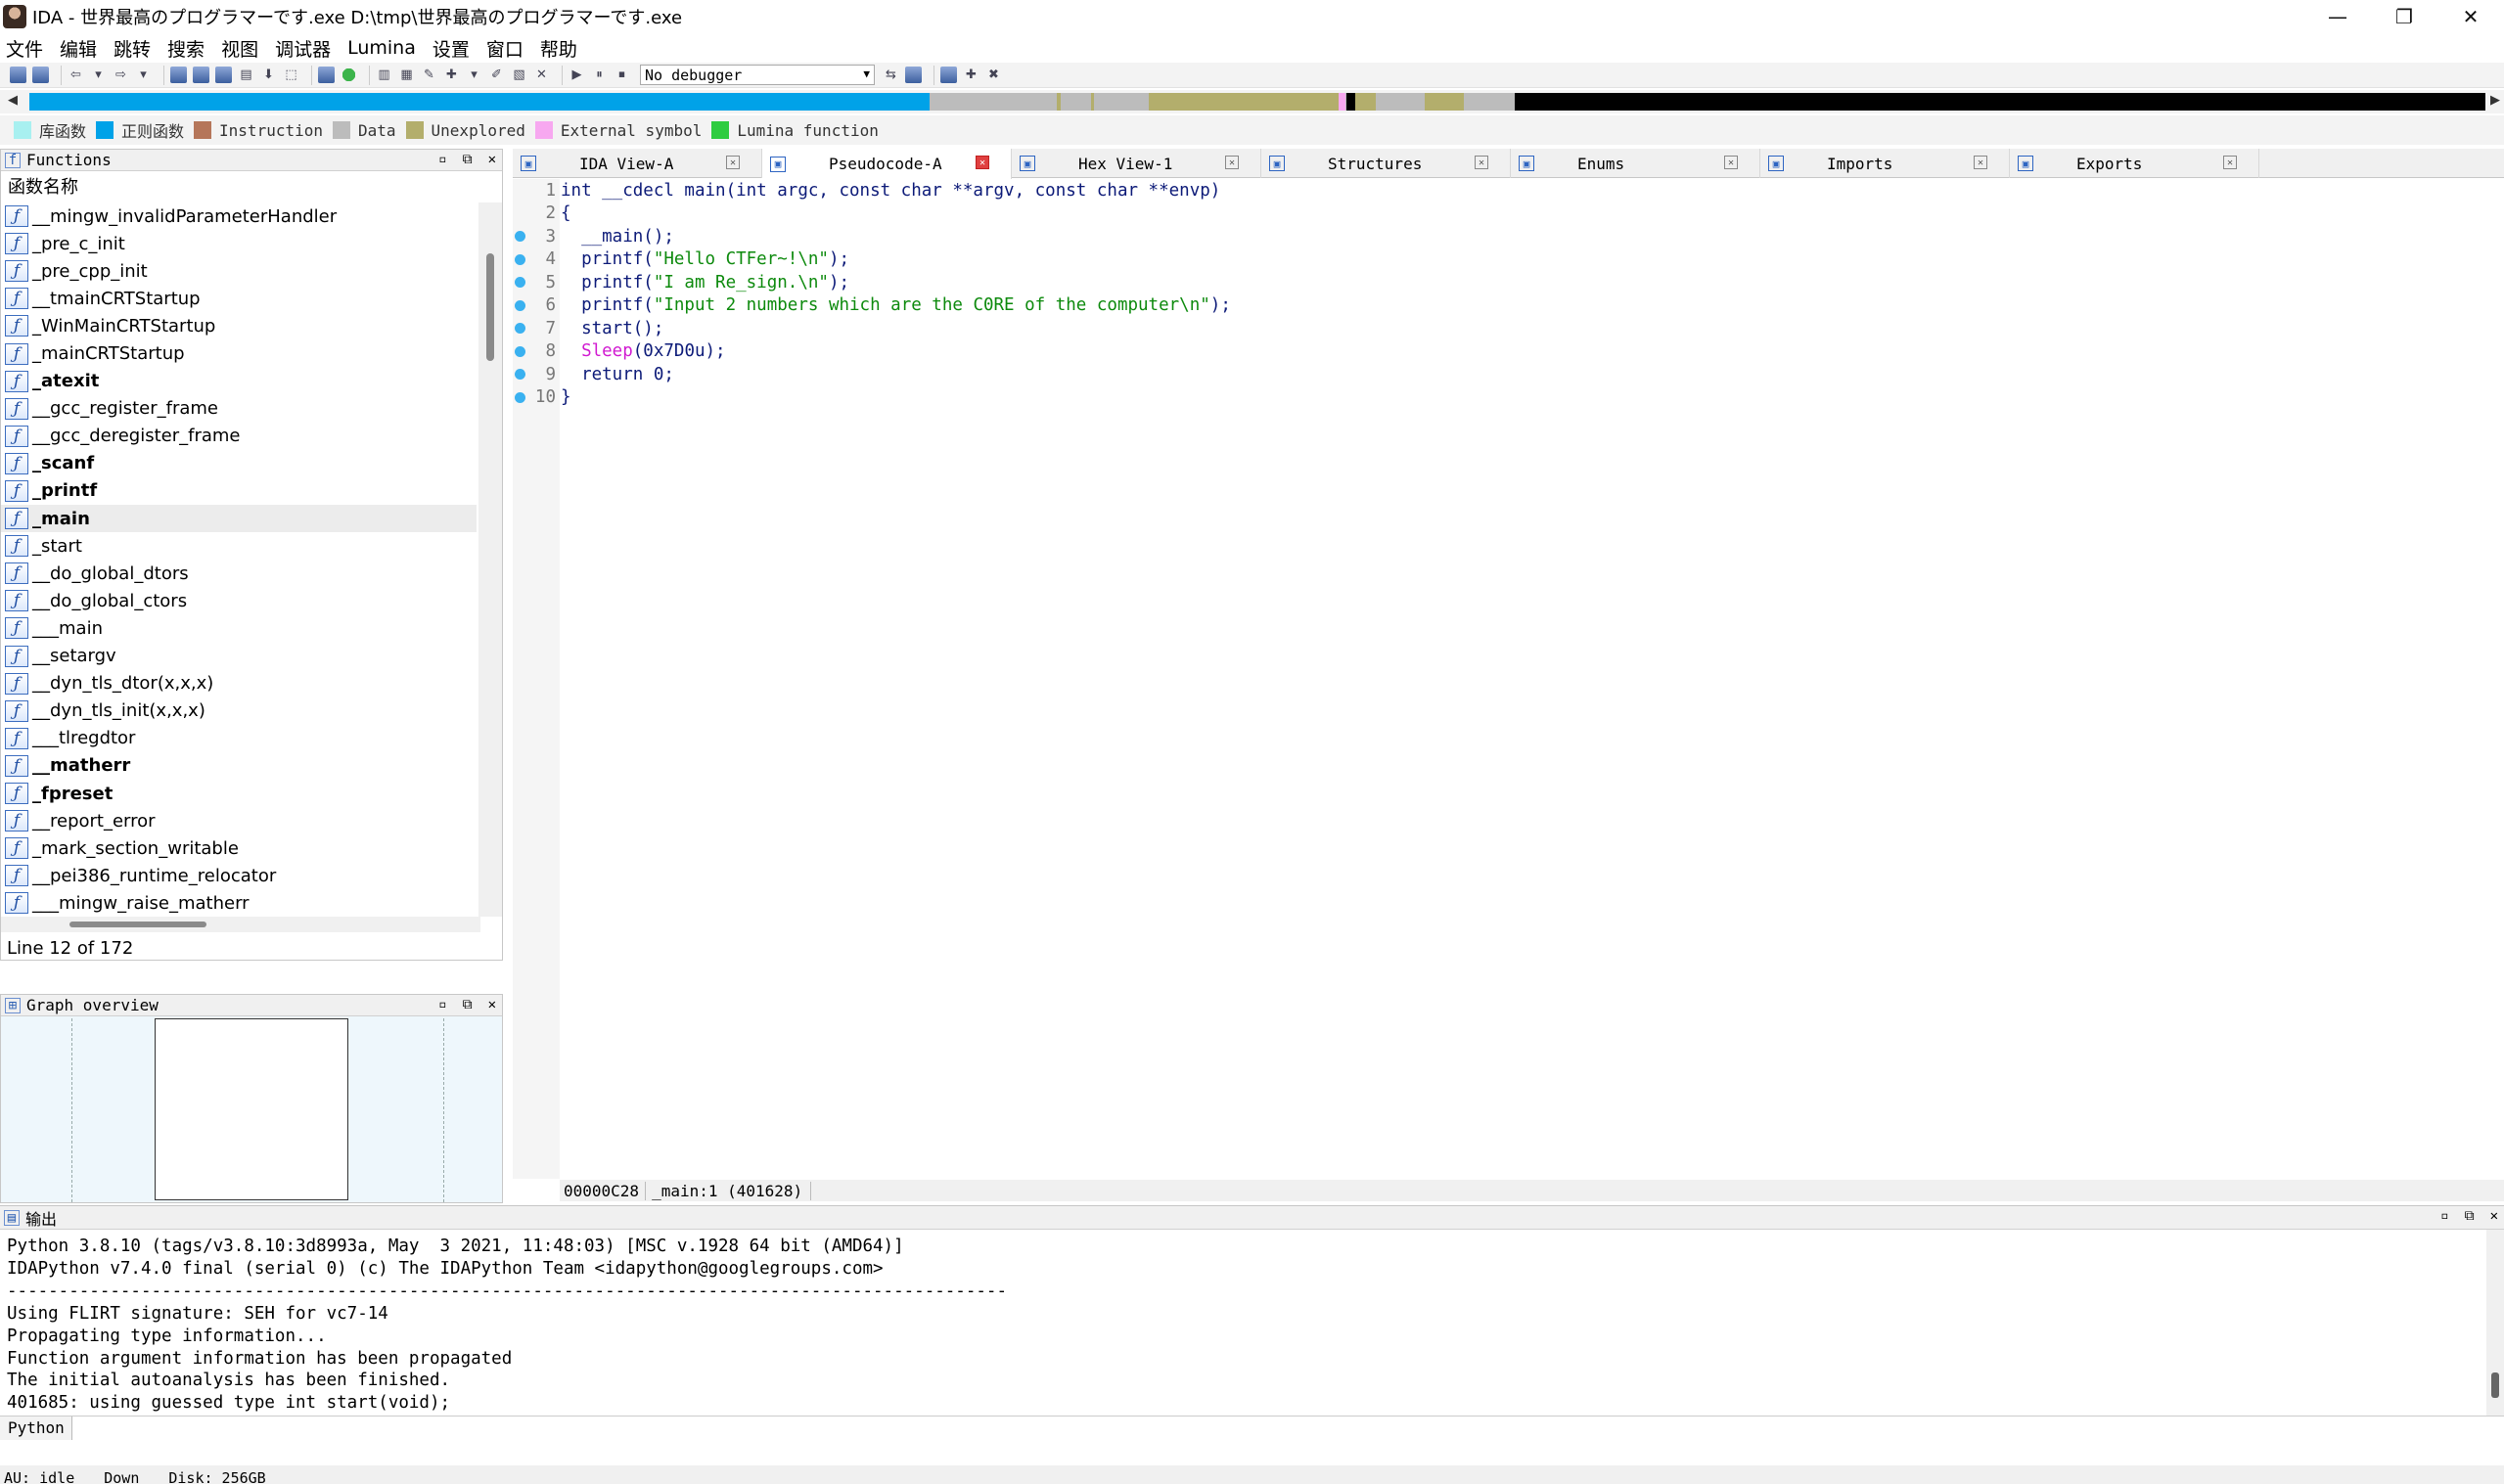 The height and width of the screenshot is (1484, 2504). Describe the element at coordinates (239, 766) in the screenshot. I see `function-row: ƒ __matherr` at that location.